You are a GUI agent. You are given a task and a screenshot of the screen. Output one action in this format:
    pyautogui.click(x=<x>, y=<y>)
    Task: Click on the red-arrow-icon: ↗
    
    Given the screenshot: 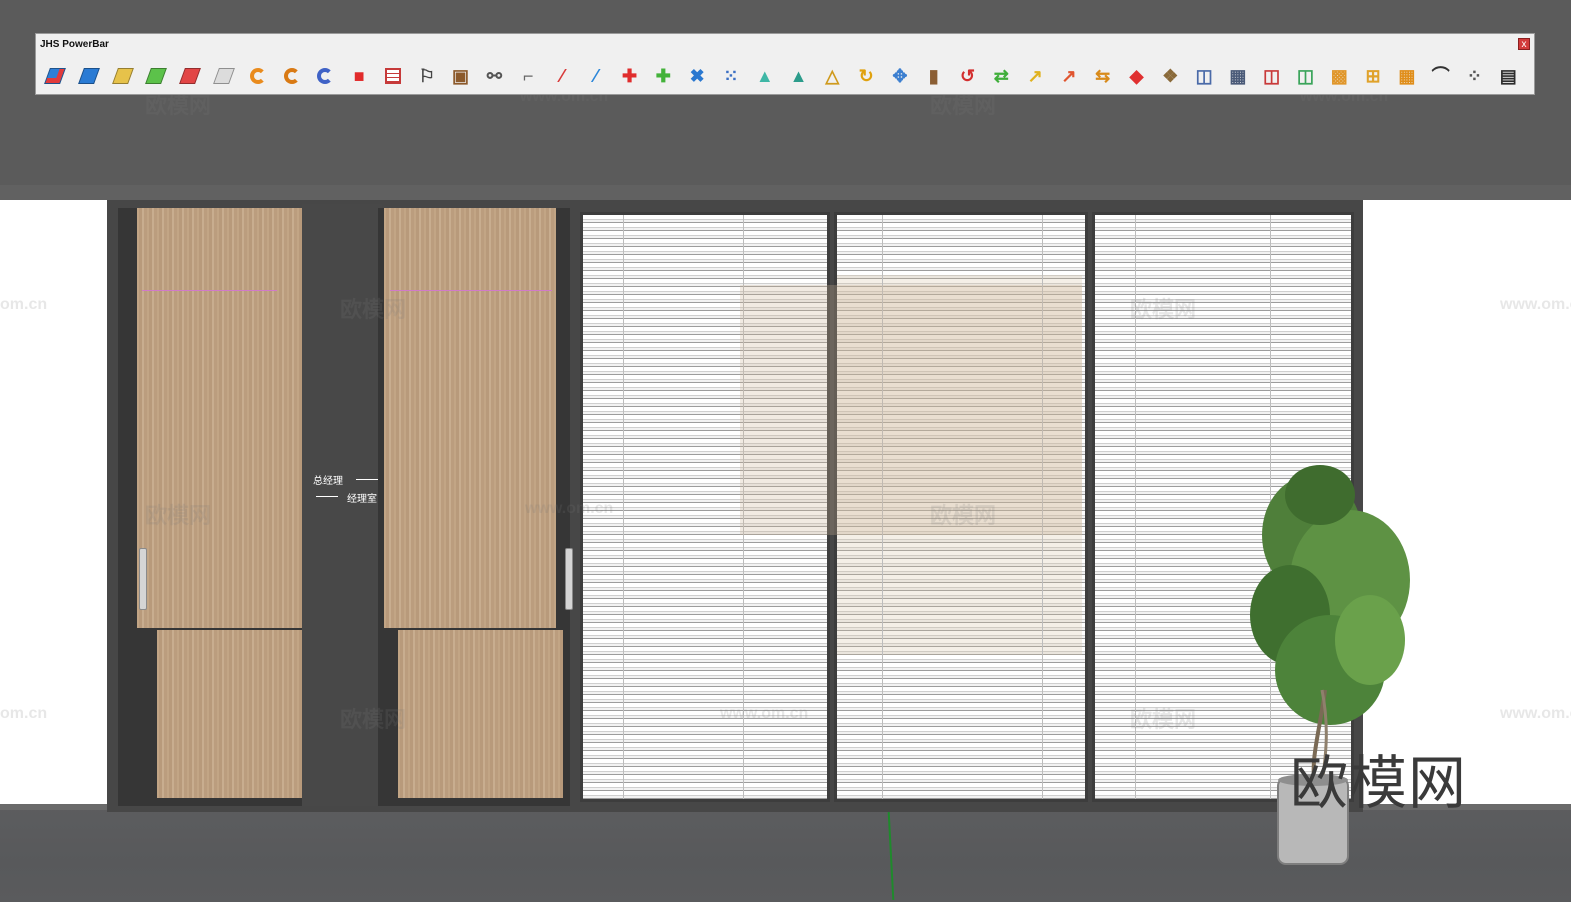 What is the action you would take?
    pyautogui.click(x=1069, y=76)
    